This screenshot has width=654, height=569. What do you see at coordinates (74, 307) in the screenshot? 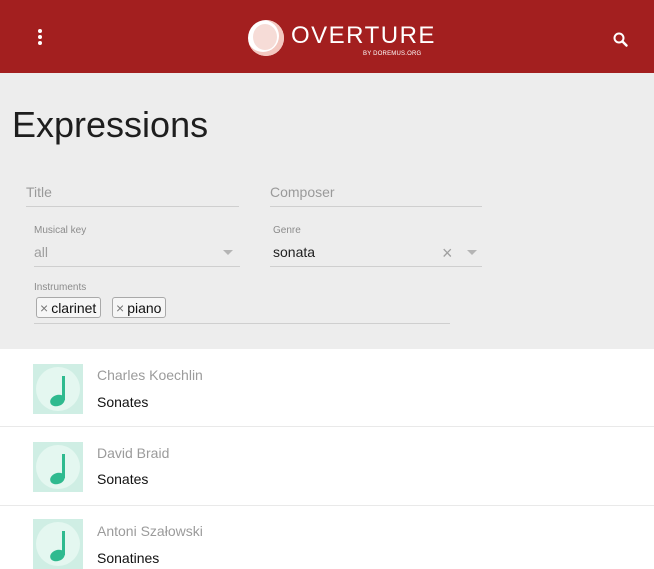
I see `chip-label: clarinet` at bounding box center [74, 307].